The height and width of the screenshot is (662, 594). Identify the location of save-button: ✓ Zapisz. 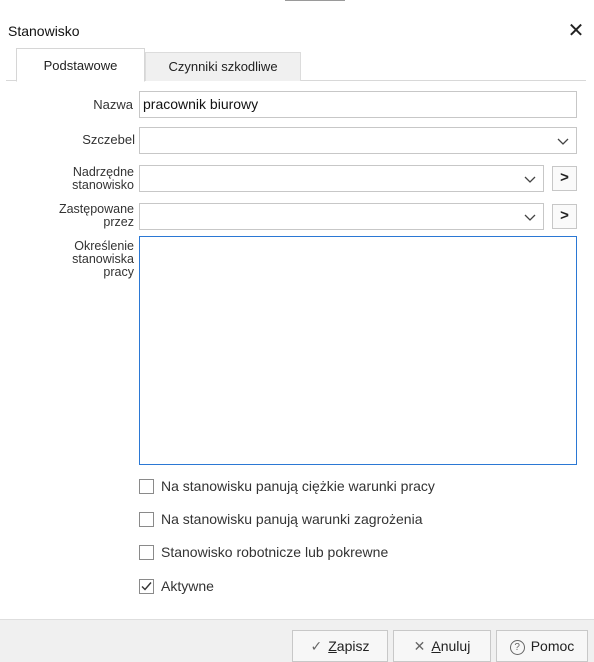
(340, 646).